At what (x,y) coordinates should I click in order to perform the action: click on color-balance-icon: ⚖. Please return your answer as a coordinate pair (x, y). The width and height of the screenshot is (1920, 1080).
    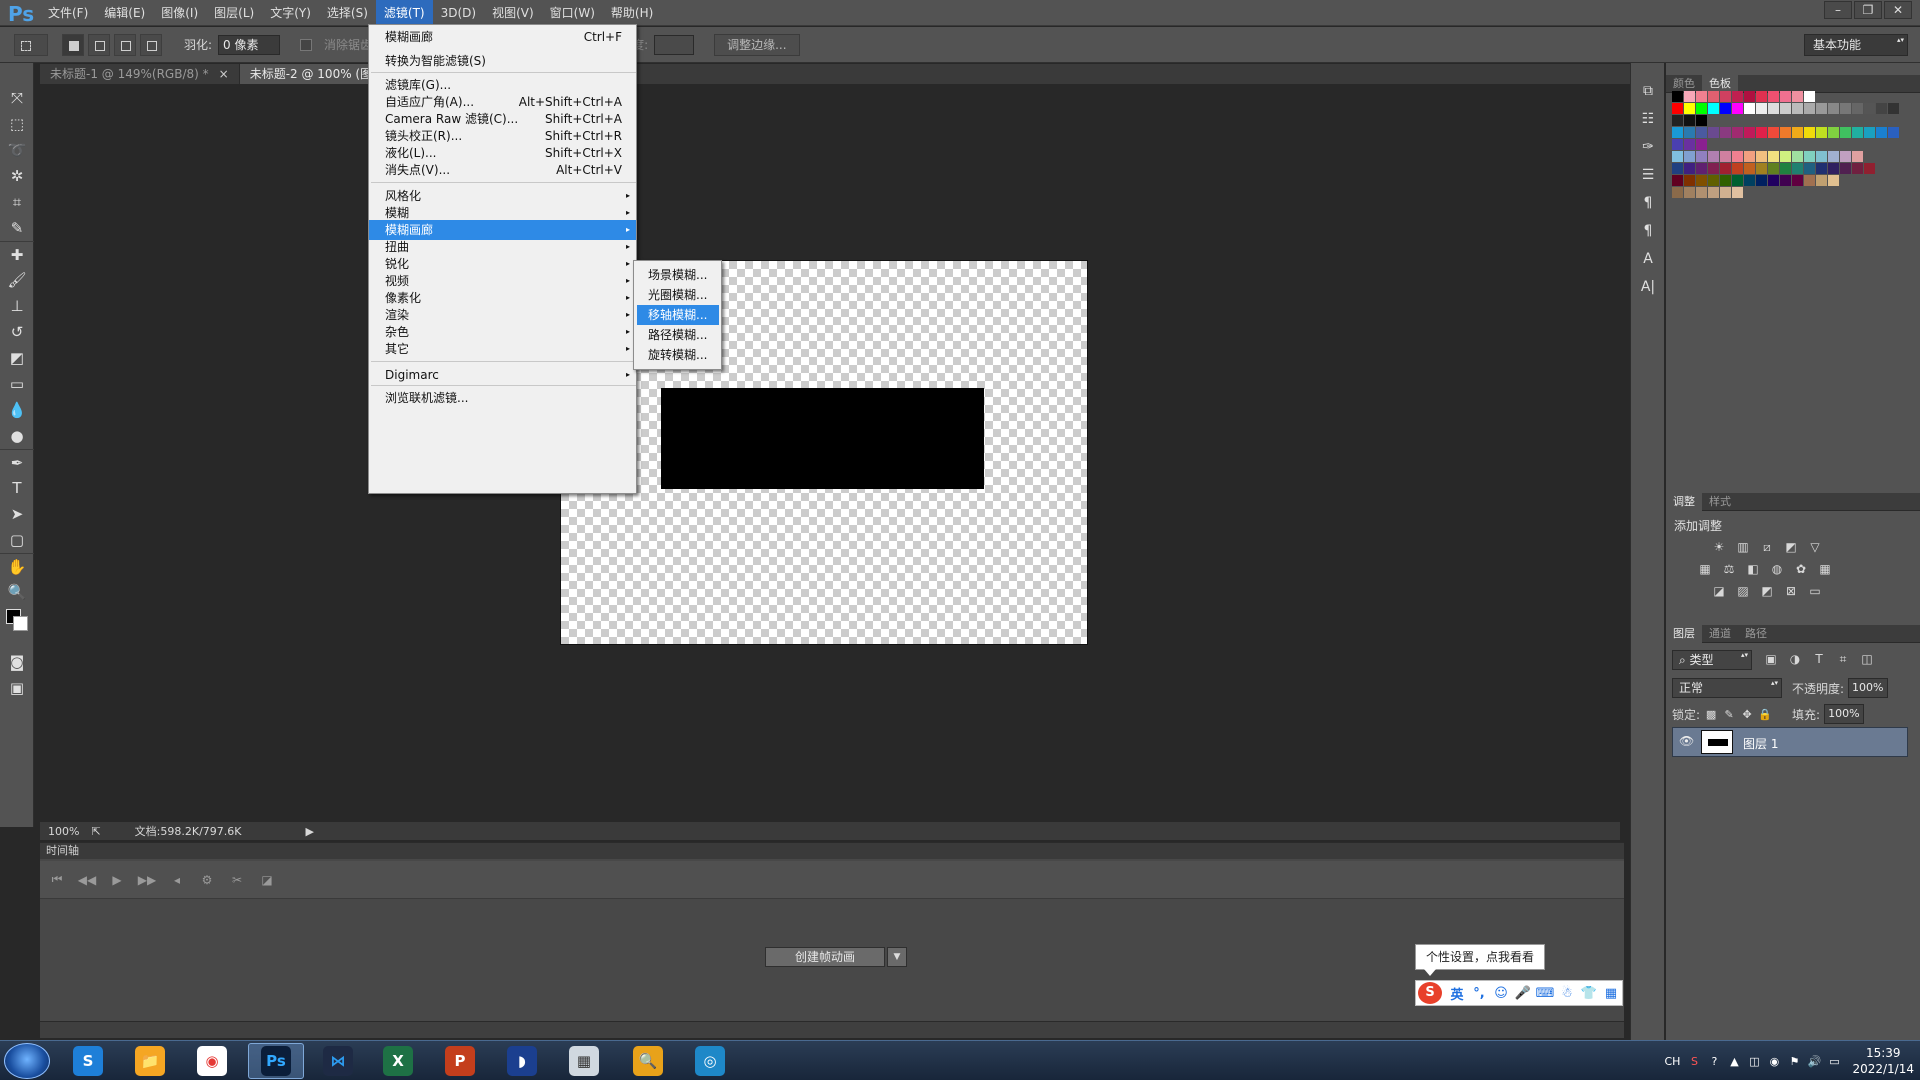
    Looking at the image, I should click on (1729, 570).